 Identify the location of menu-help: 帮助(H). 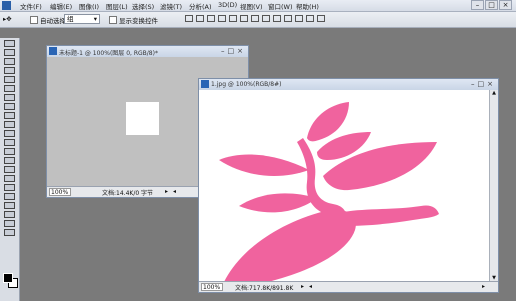
(307, 6).